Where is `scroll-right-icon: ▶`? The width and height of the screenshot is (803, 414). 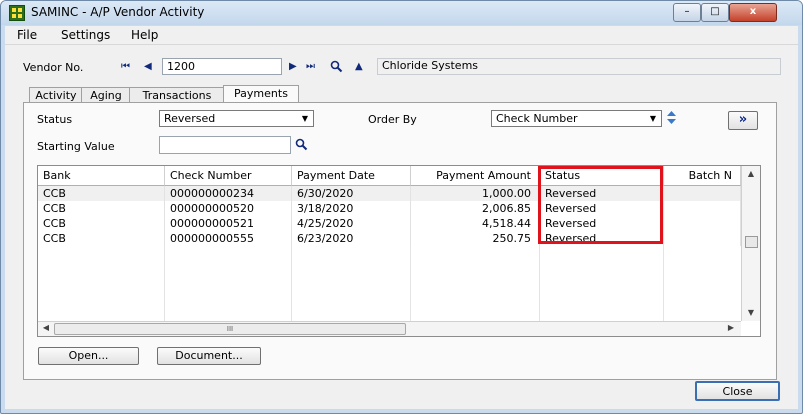 scroll-right-icon: ▶ is located at coordinates (731, 327).